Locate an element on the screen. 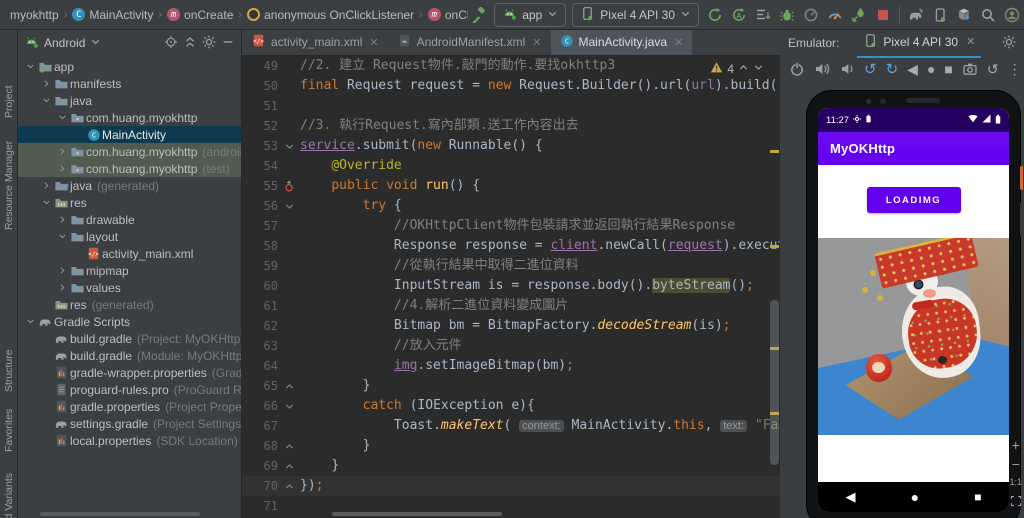 The width and height of the screenshot is (1024, 518). run-icon is located at coordinates (715, 15).